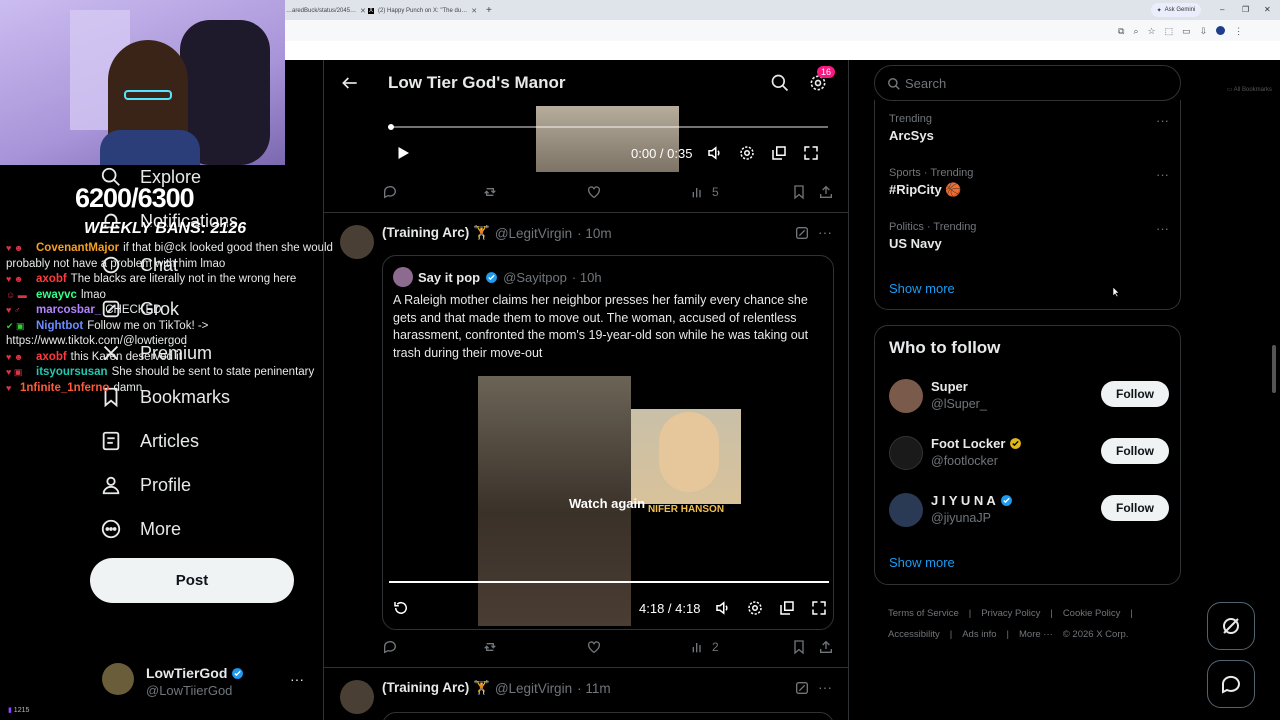 The image size is (1280, 720). What do you see at coordinates (914, 634) in the screenshot?
I see `footer-link: Accessibility` at bounding box center [914, 634].